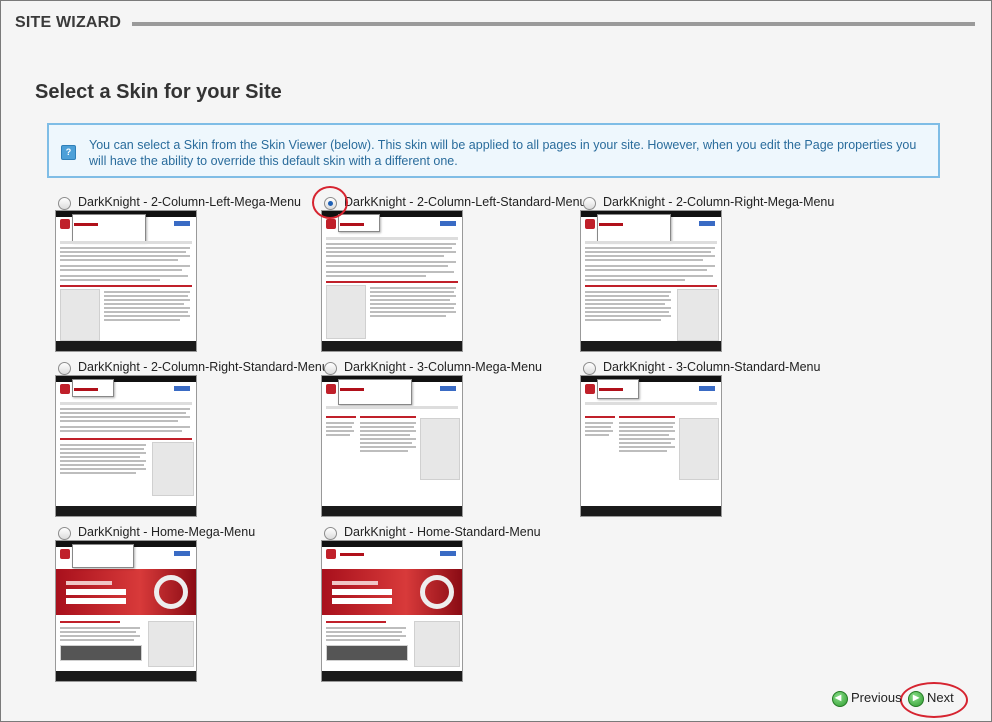 The width and height of the screenshot is (992, 722). I want to click on skin-label: DarkKnight - Home-Standard-Menu, so click(442, 532).